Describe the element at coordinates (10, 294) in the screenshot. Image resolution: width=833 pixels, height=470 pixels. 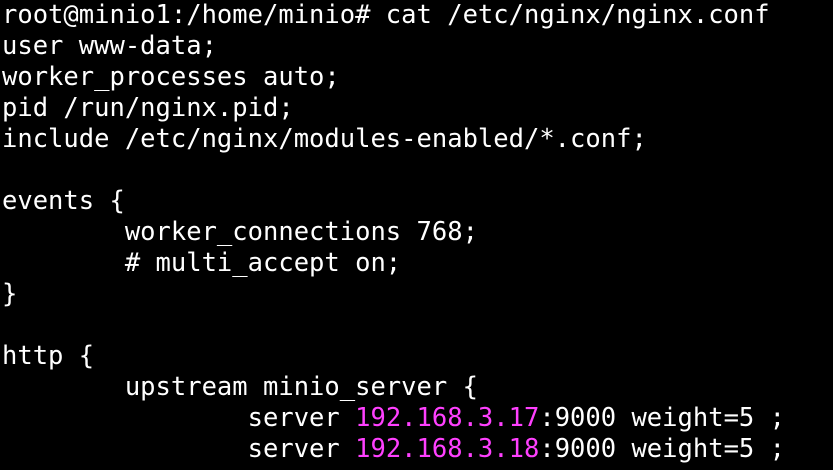
I see `terminal-text: }` at that location.